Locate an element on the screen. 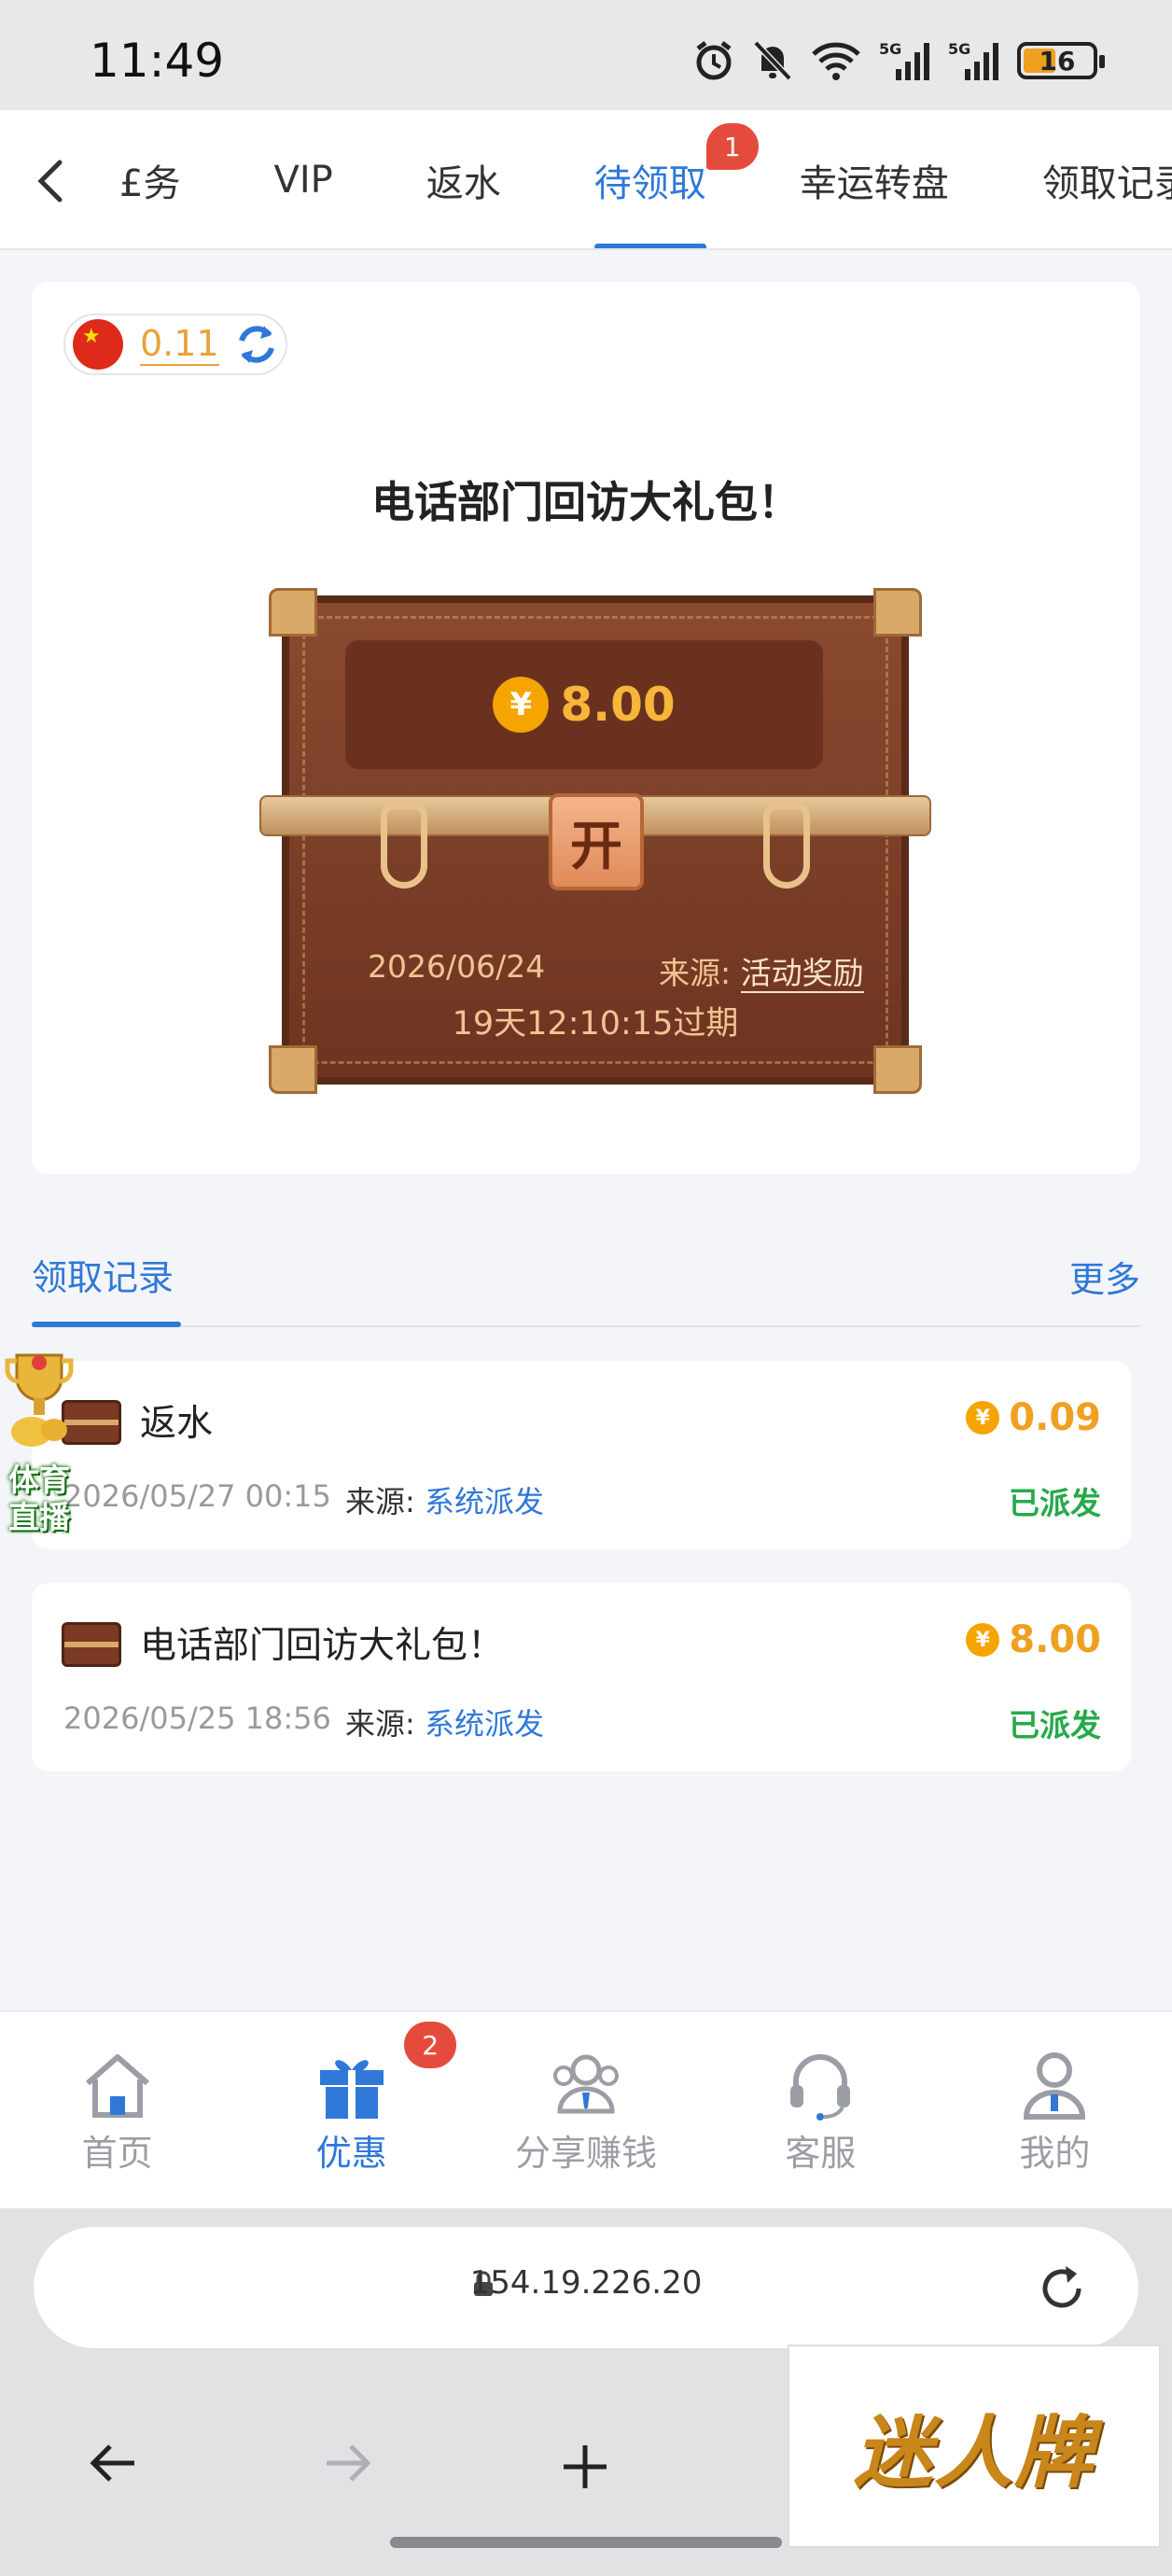 This screenshot has height=2576, width=1172. pending-badge: 1 is located at coordinates (732, 146).